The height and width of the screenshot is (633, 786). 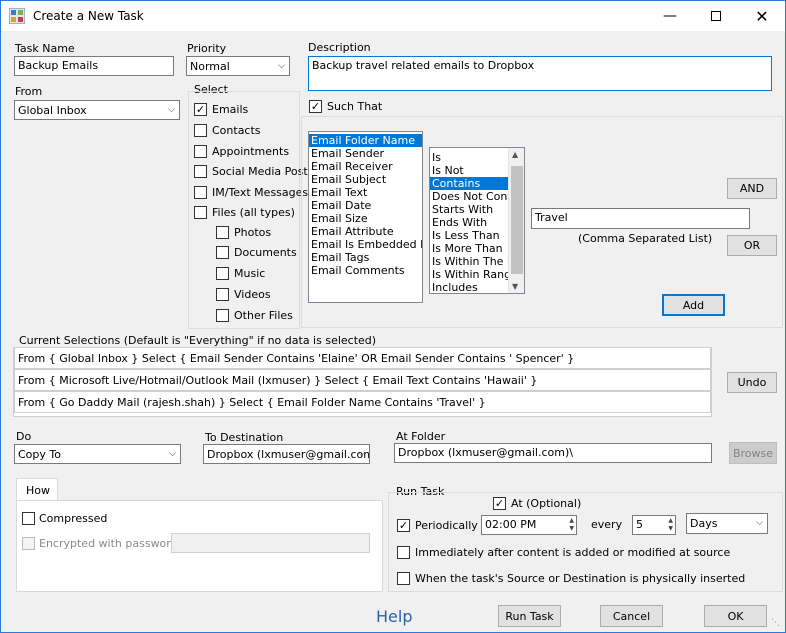 What do you see at coordinates (250, 273) in the screenshot?
I see `music-label: Music` at bounding box center [250, 273].